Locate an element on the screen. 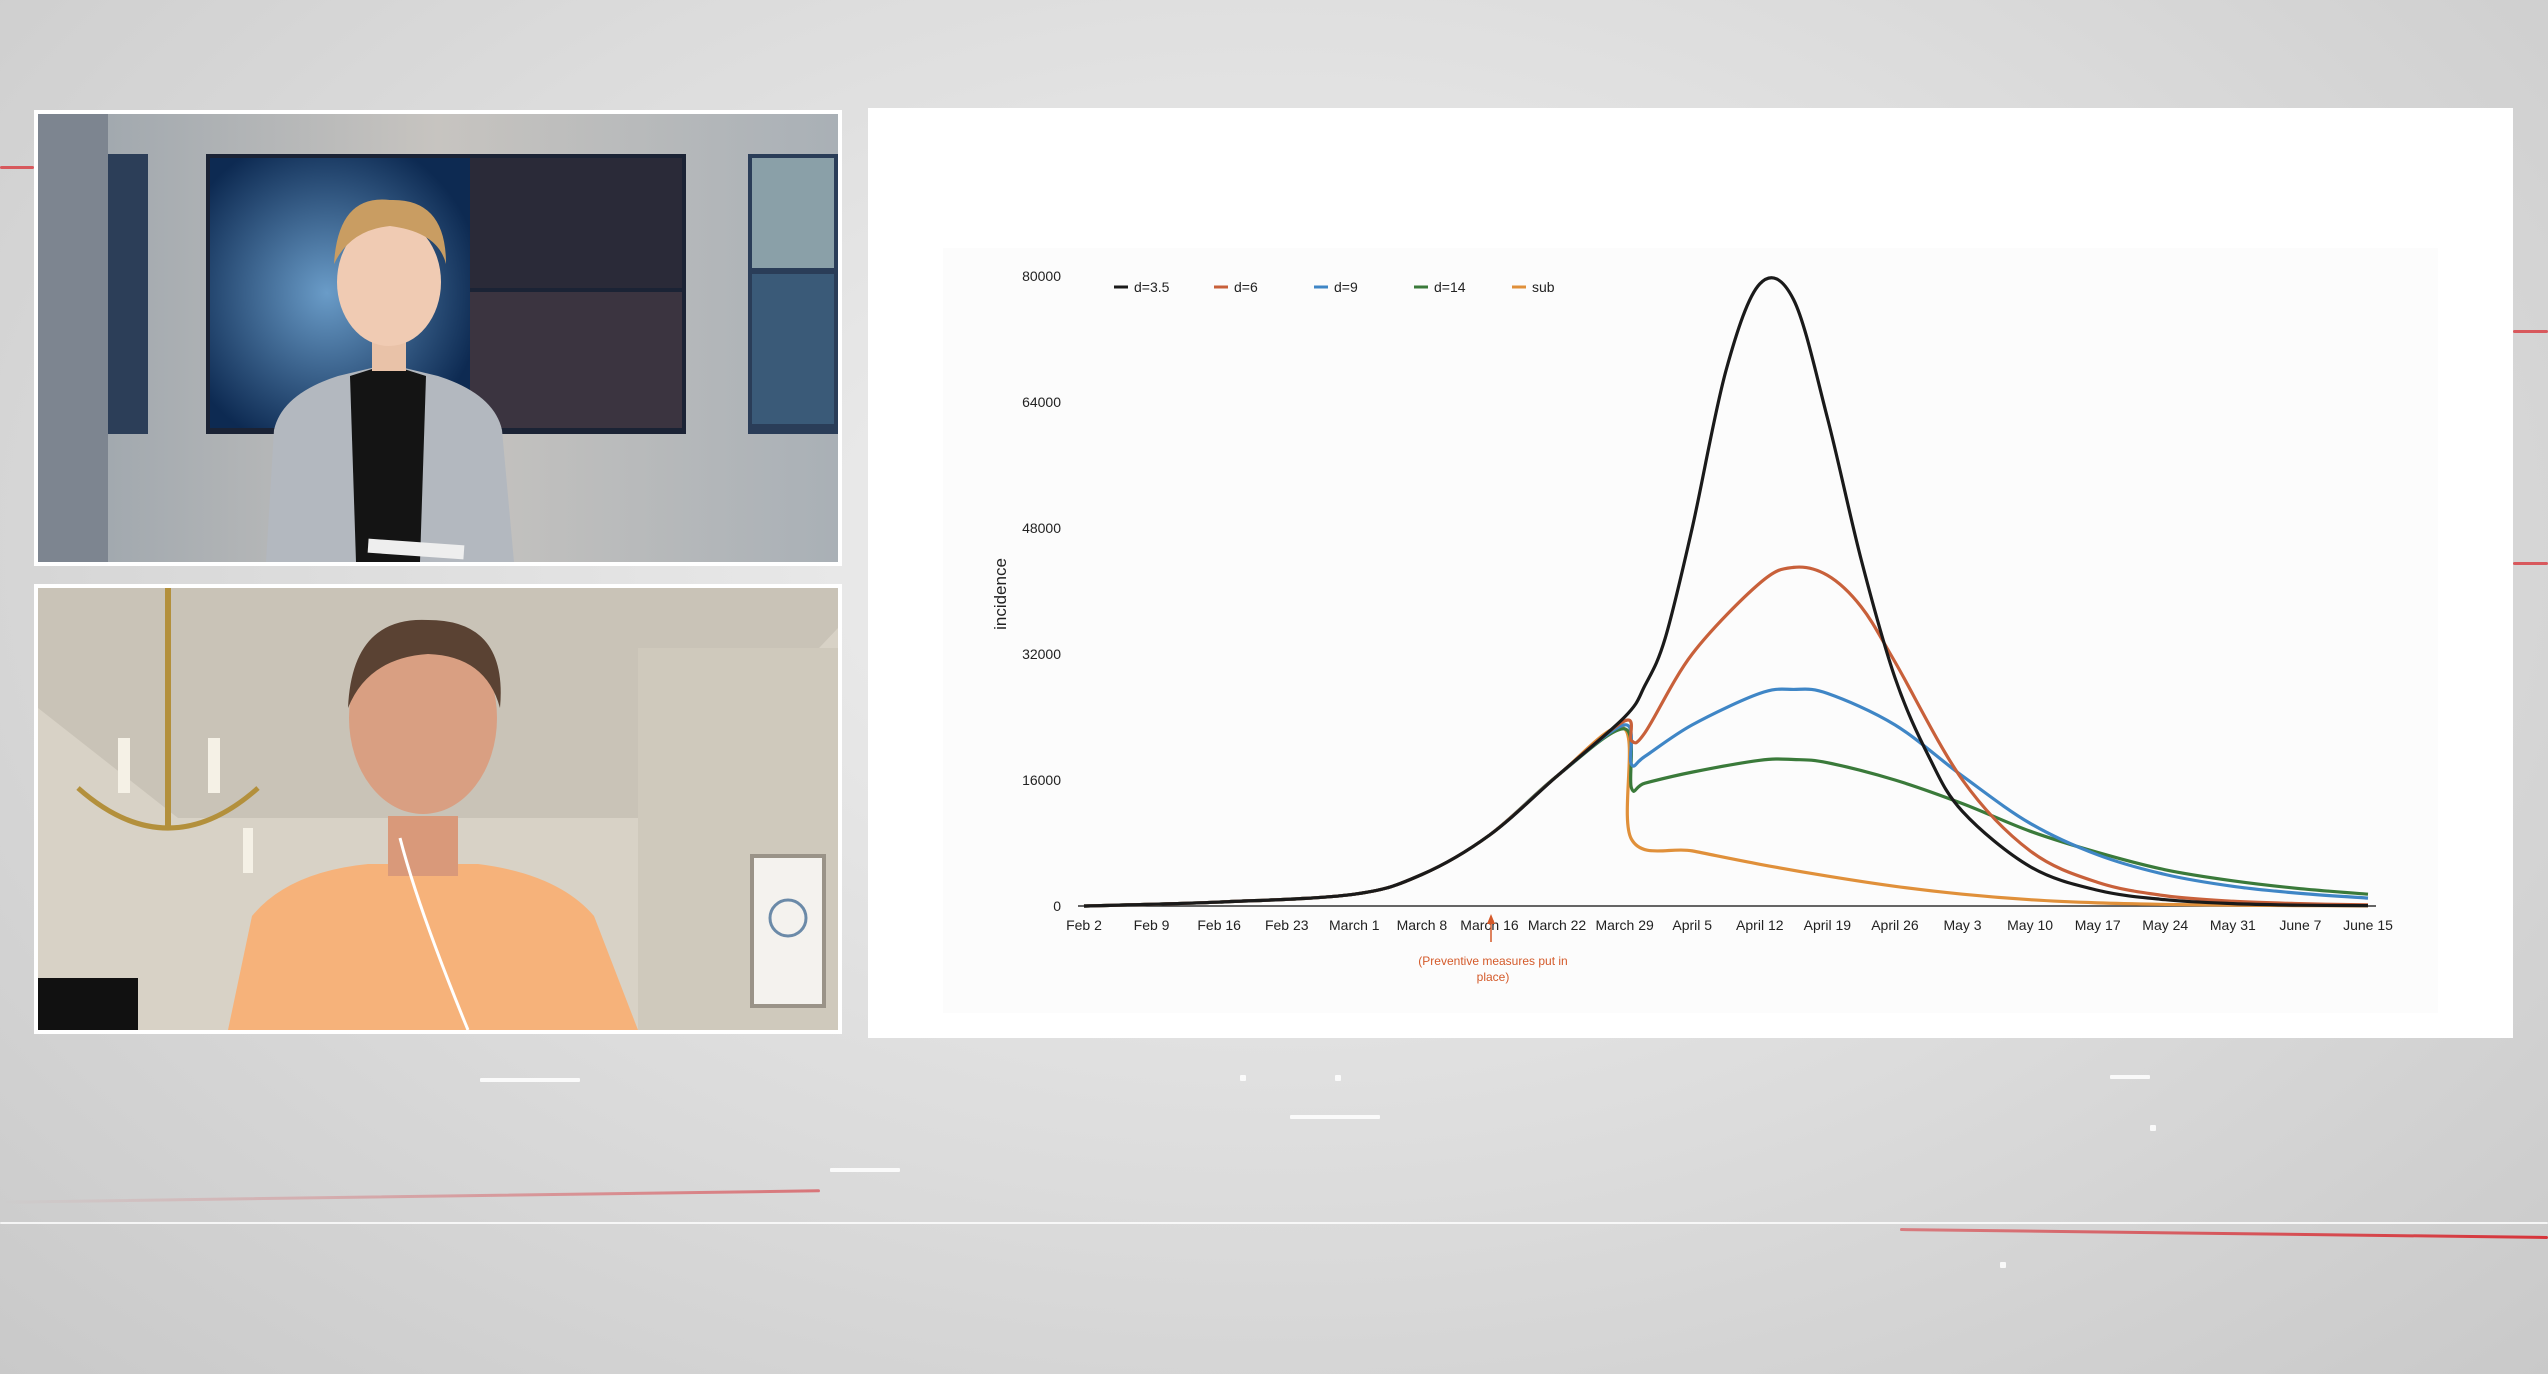 The image size is (2548, 1374). anchor-video-panel is located at coordinates (438, 338).